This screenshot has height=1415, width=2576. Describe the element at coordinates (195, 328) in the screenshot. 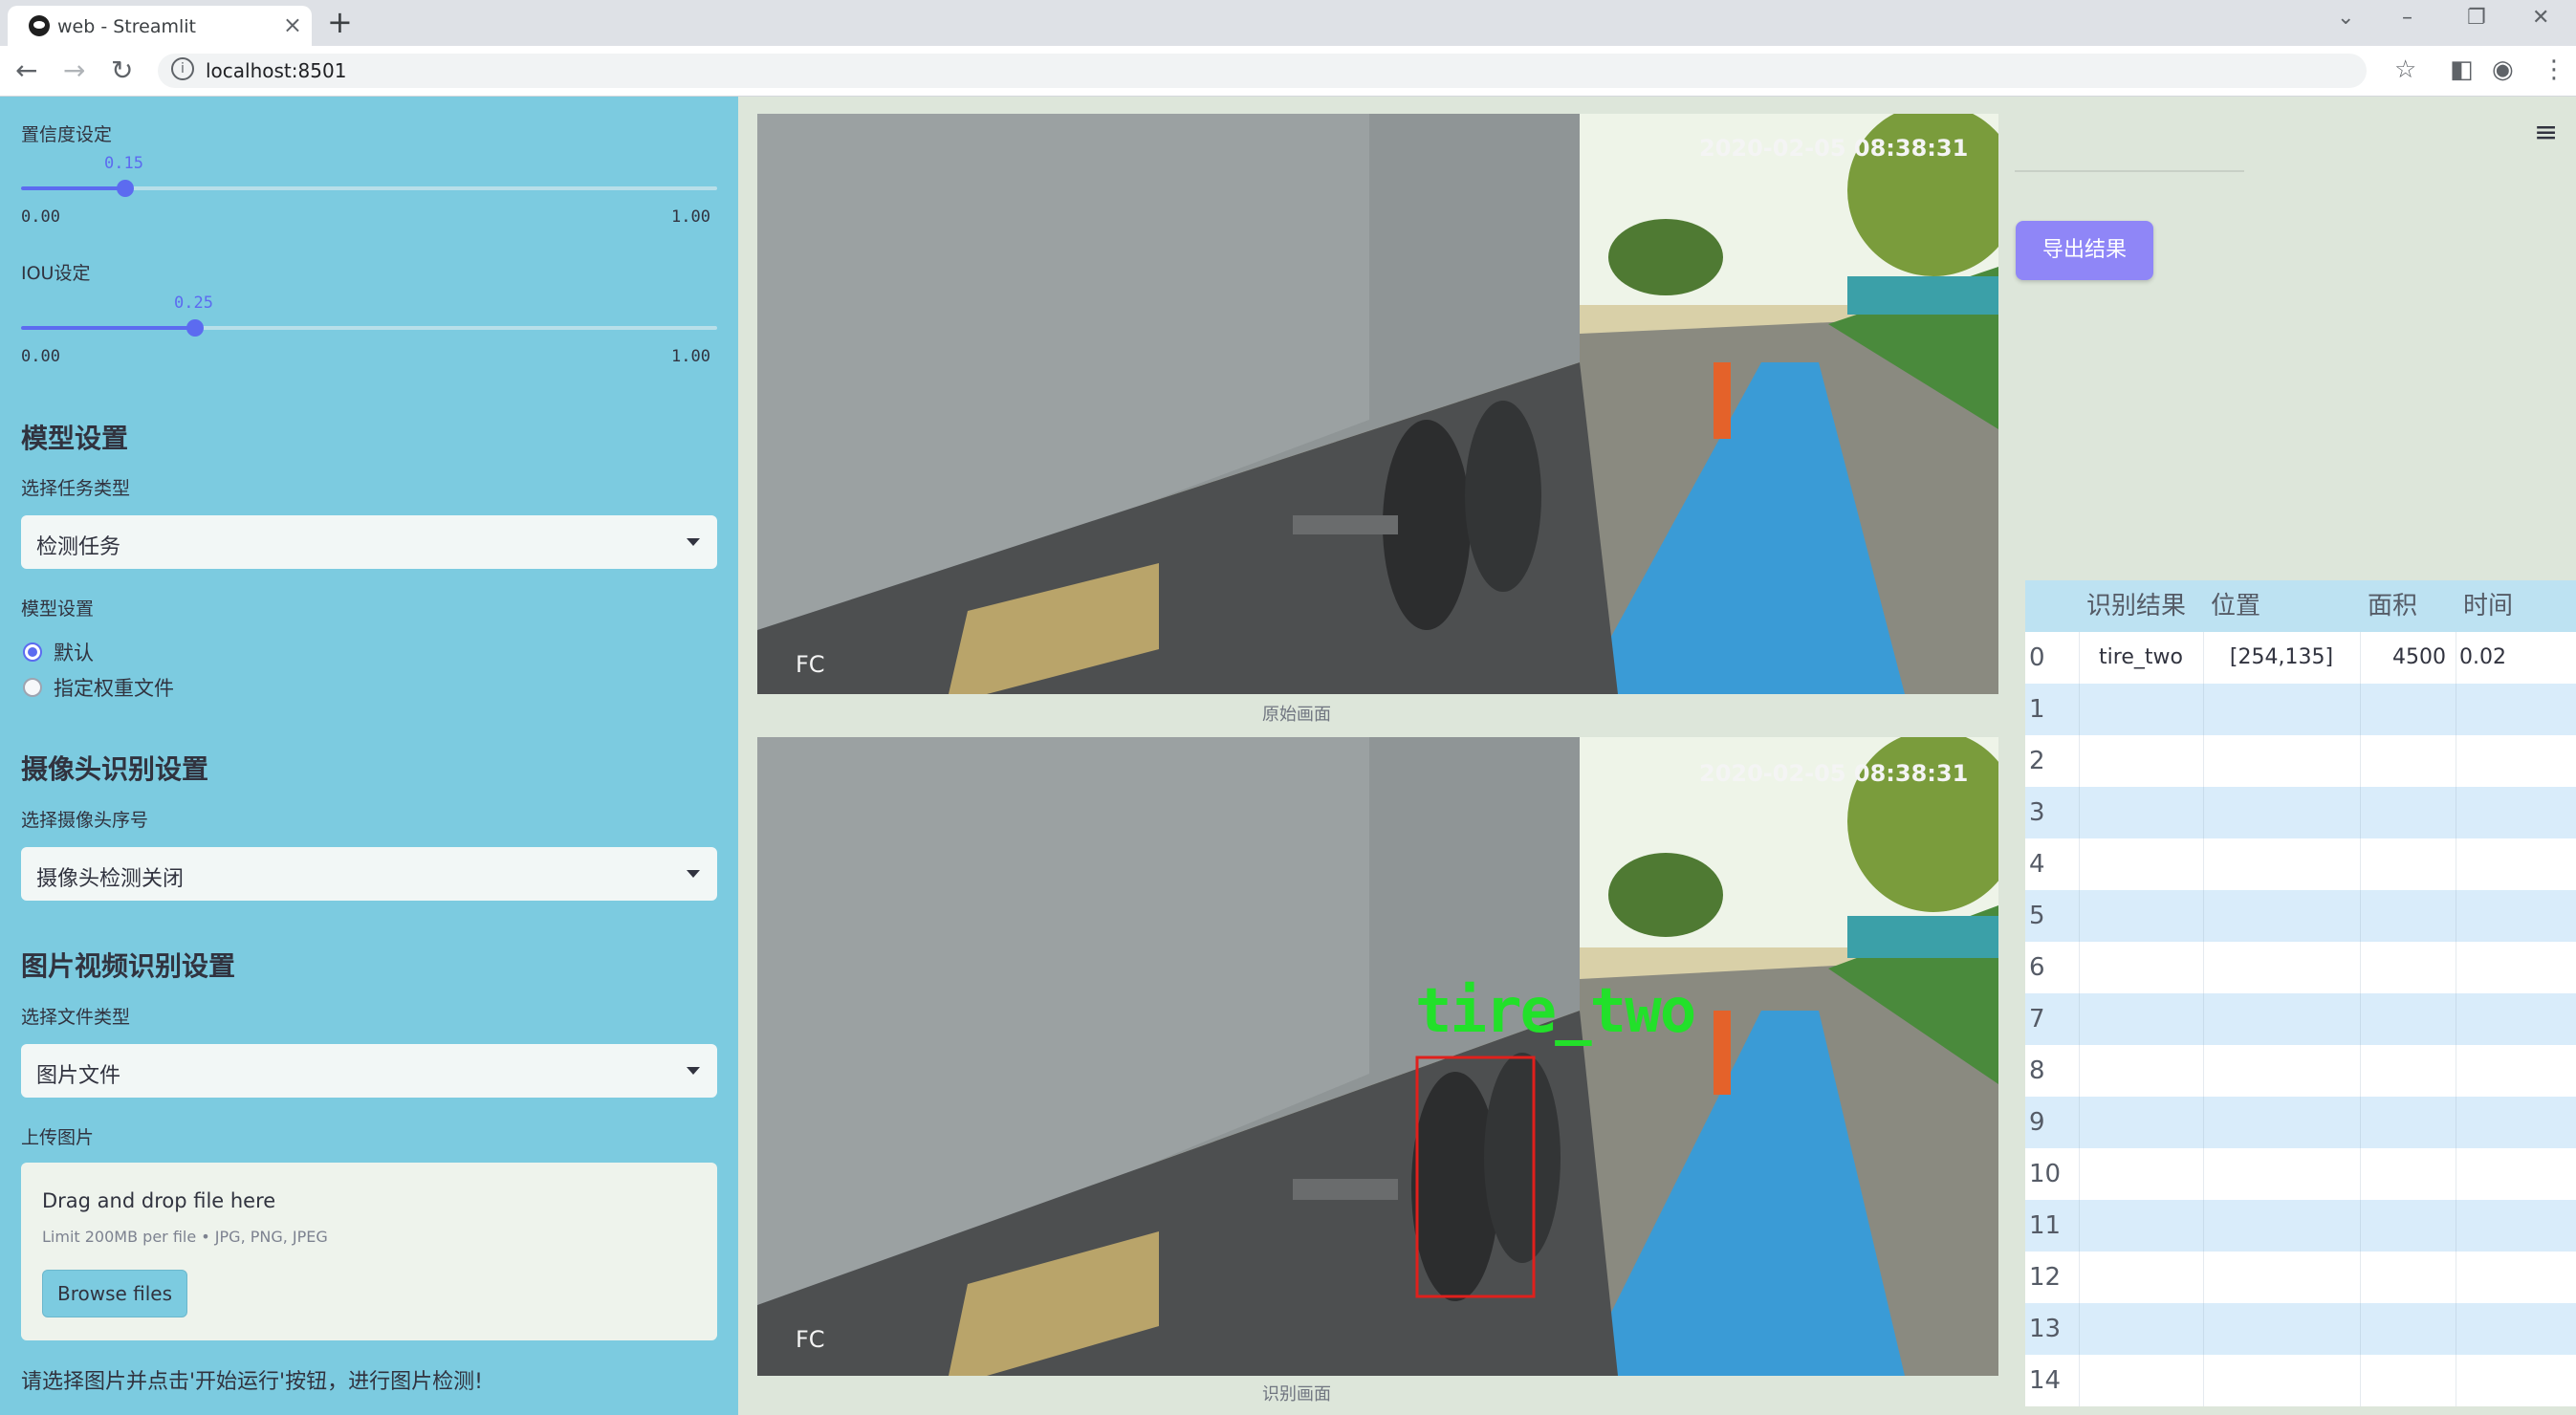

I see `iou-slider-thumb` at that location.